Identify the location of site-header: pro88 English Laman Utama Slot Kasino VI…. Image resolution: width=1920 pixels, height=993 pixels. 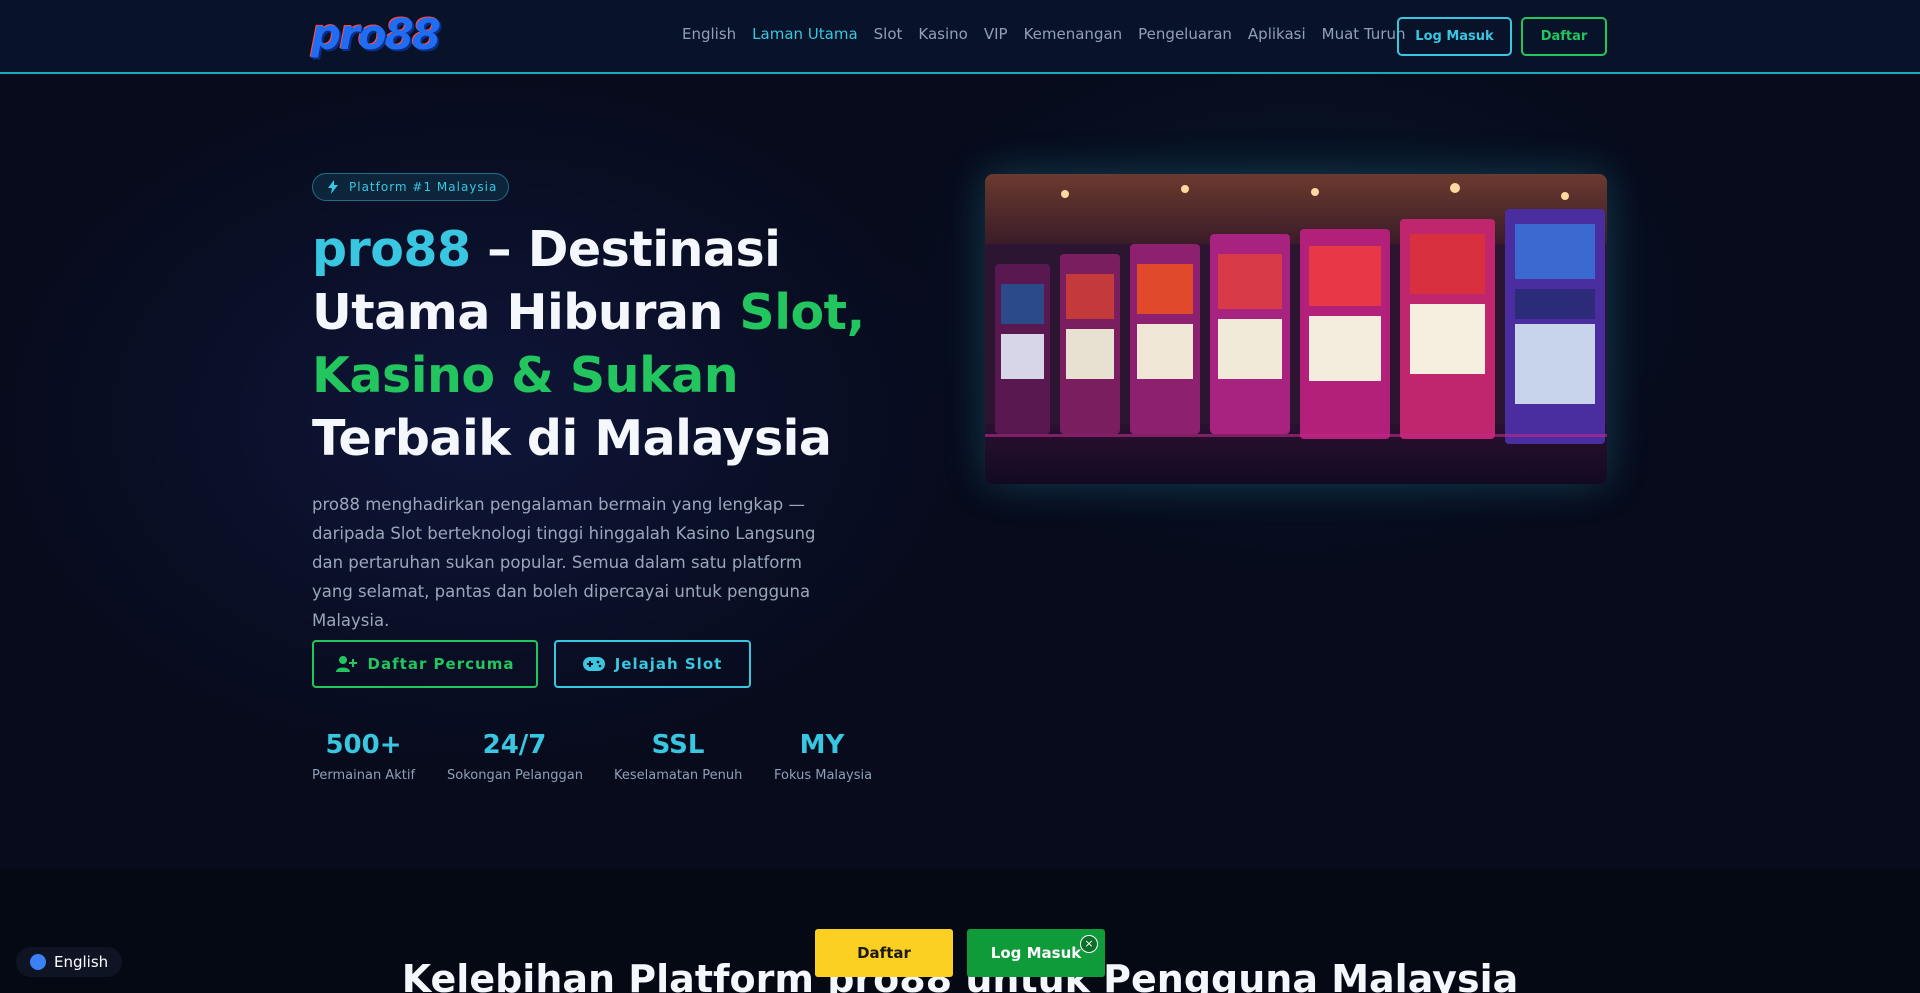
(960, 37).